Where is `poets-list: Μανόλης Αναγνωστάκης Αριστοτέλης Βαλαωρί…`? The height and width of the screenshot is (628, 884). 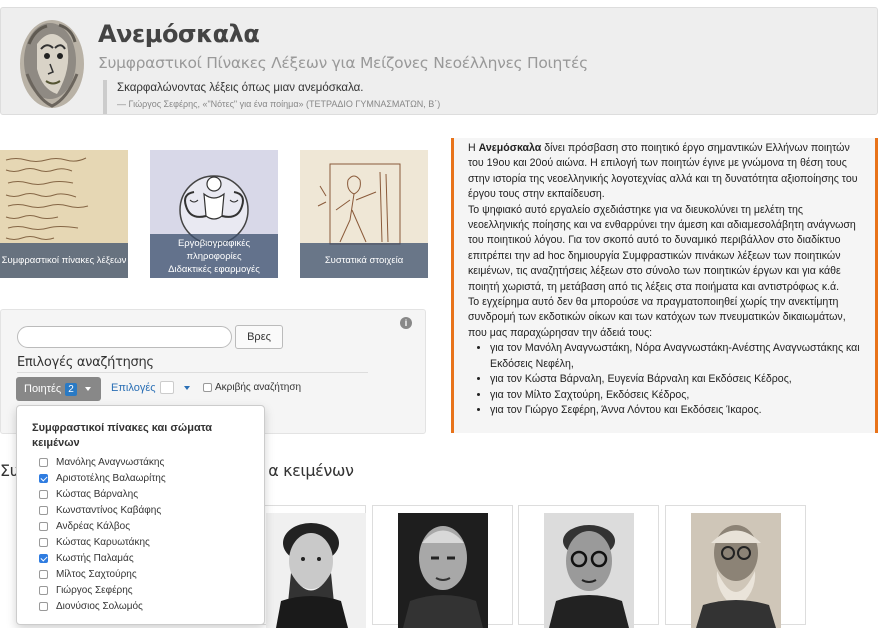 poets-list: Μανόλης Αναγνωστάκης Αριστοτέλης Βαλαωρί… is located at coordinates (102, 534).